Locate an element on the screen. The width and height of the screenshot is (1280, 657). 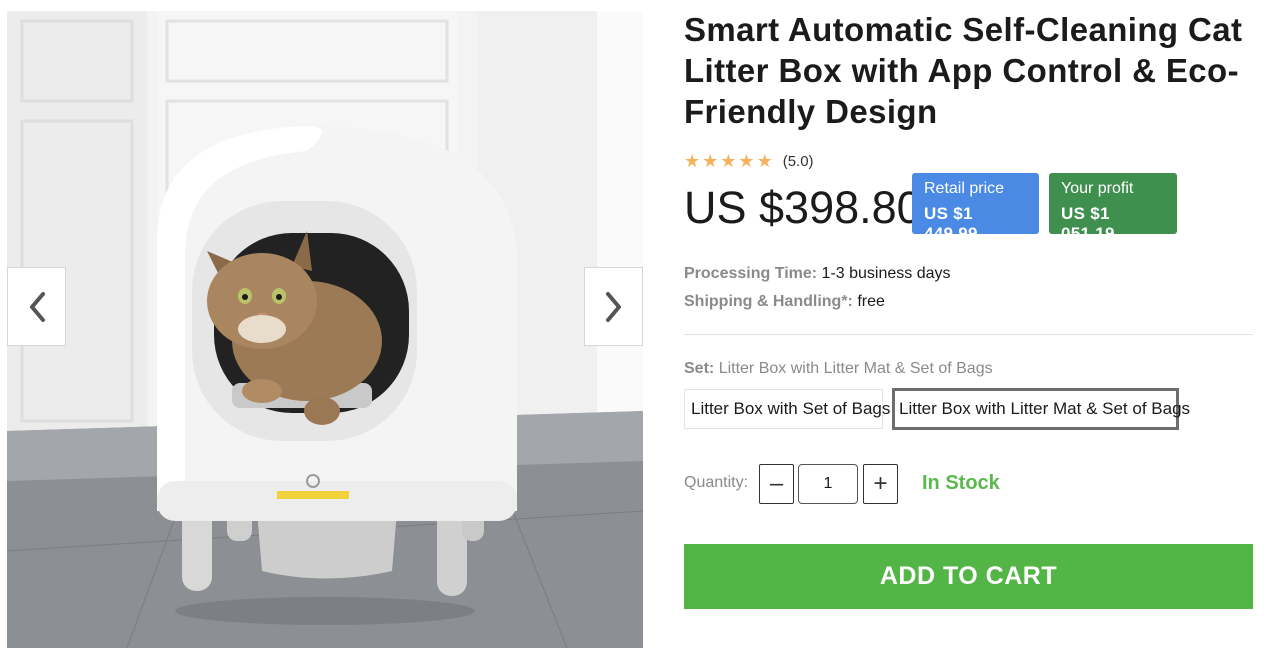
chevron-right-icon is located at coordinates (613, 306).